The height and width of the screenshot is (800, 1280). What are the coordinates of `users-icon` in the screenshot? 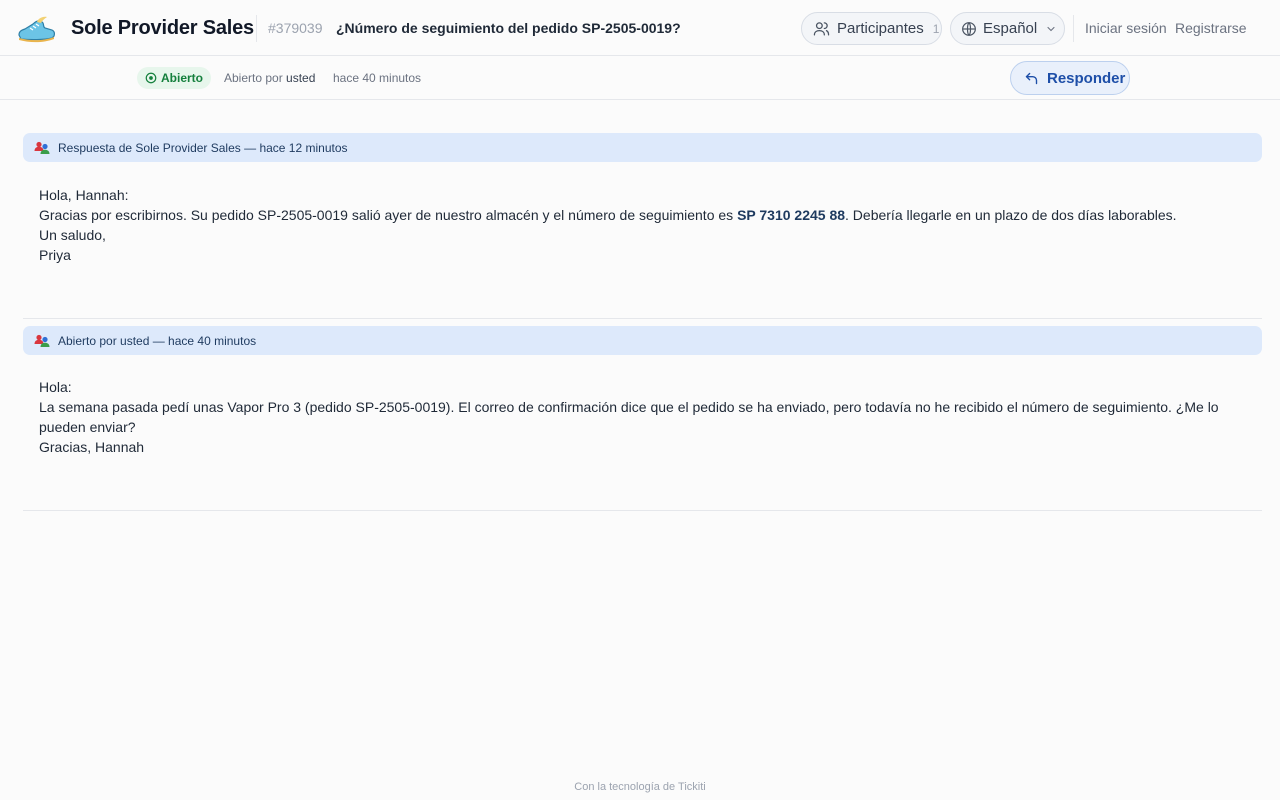 It's located at (821, 29).